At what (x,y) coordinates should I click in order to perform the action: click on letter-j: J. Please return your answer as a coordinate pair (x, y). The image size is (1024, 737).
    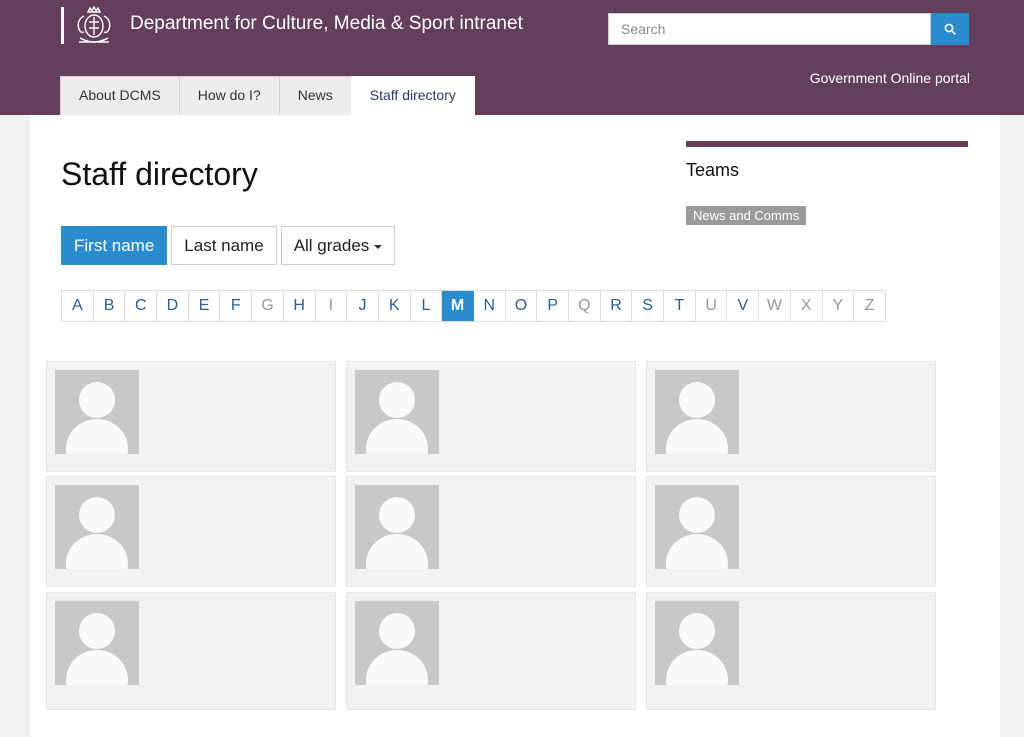
    Looking at the image, I should click on (363, 306).